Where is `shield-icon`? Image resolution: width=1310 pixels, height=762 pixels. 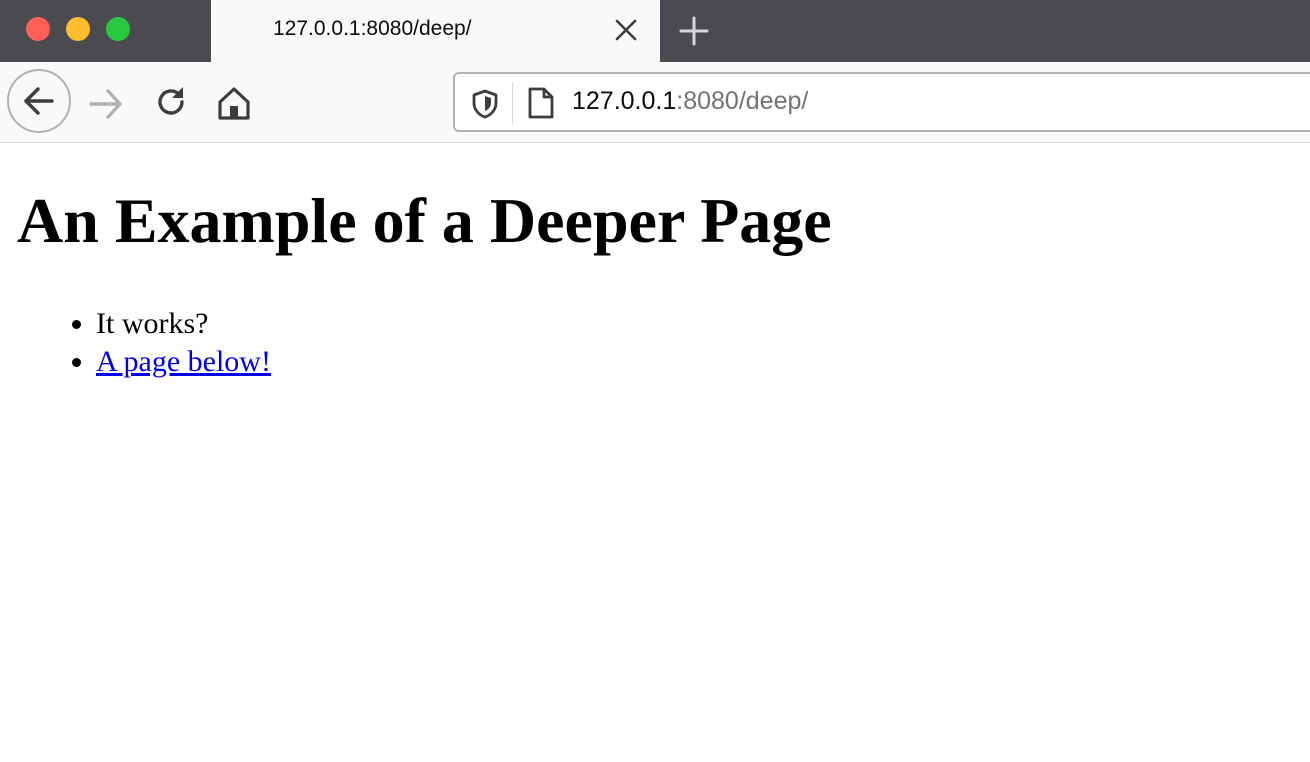
shield-icon is located at coordinates (485, 104).